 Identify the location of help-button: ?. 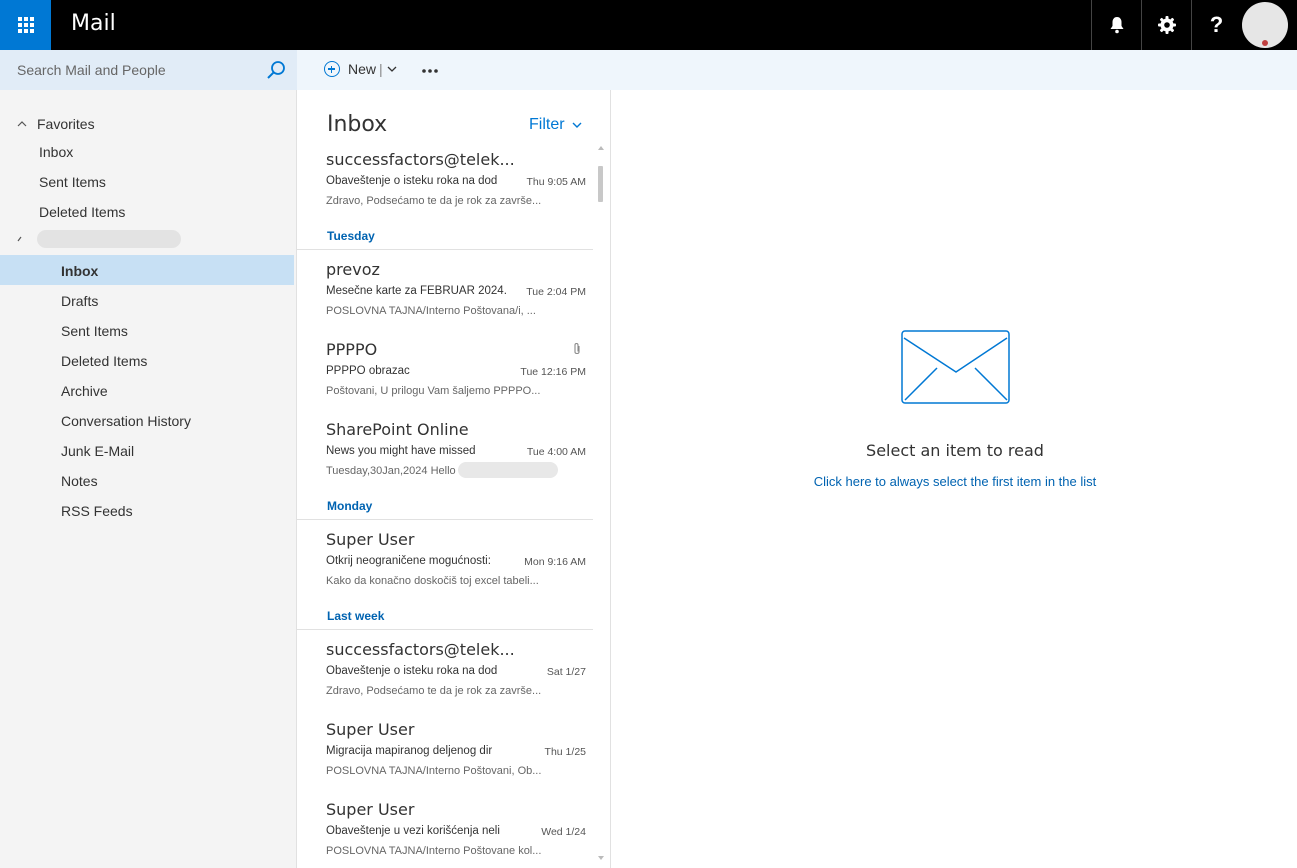
(1216, 25).